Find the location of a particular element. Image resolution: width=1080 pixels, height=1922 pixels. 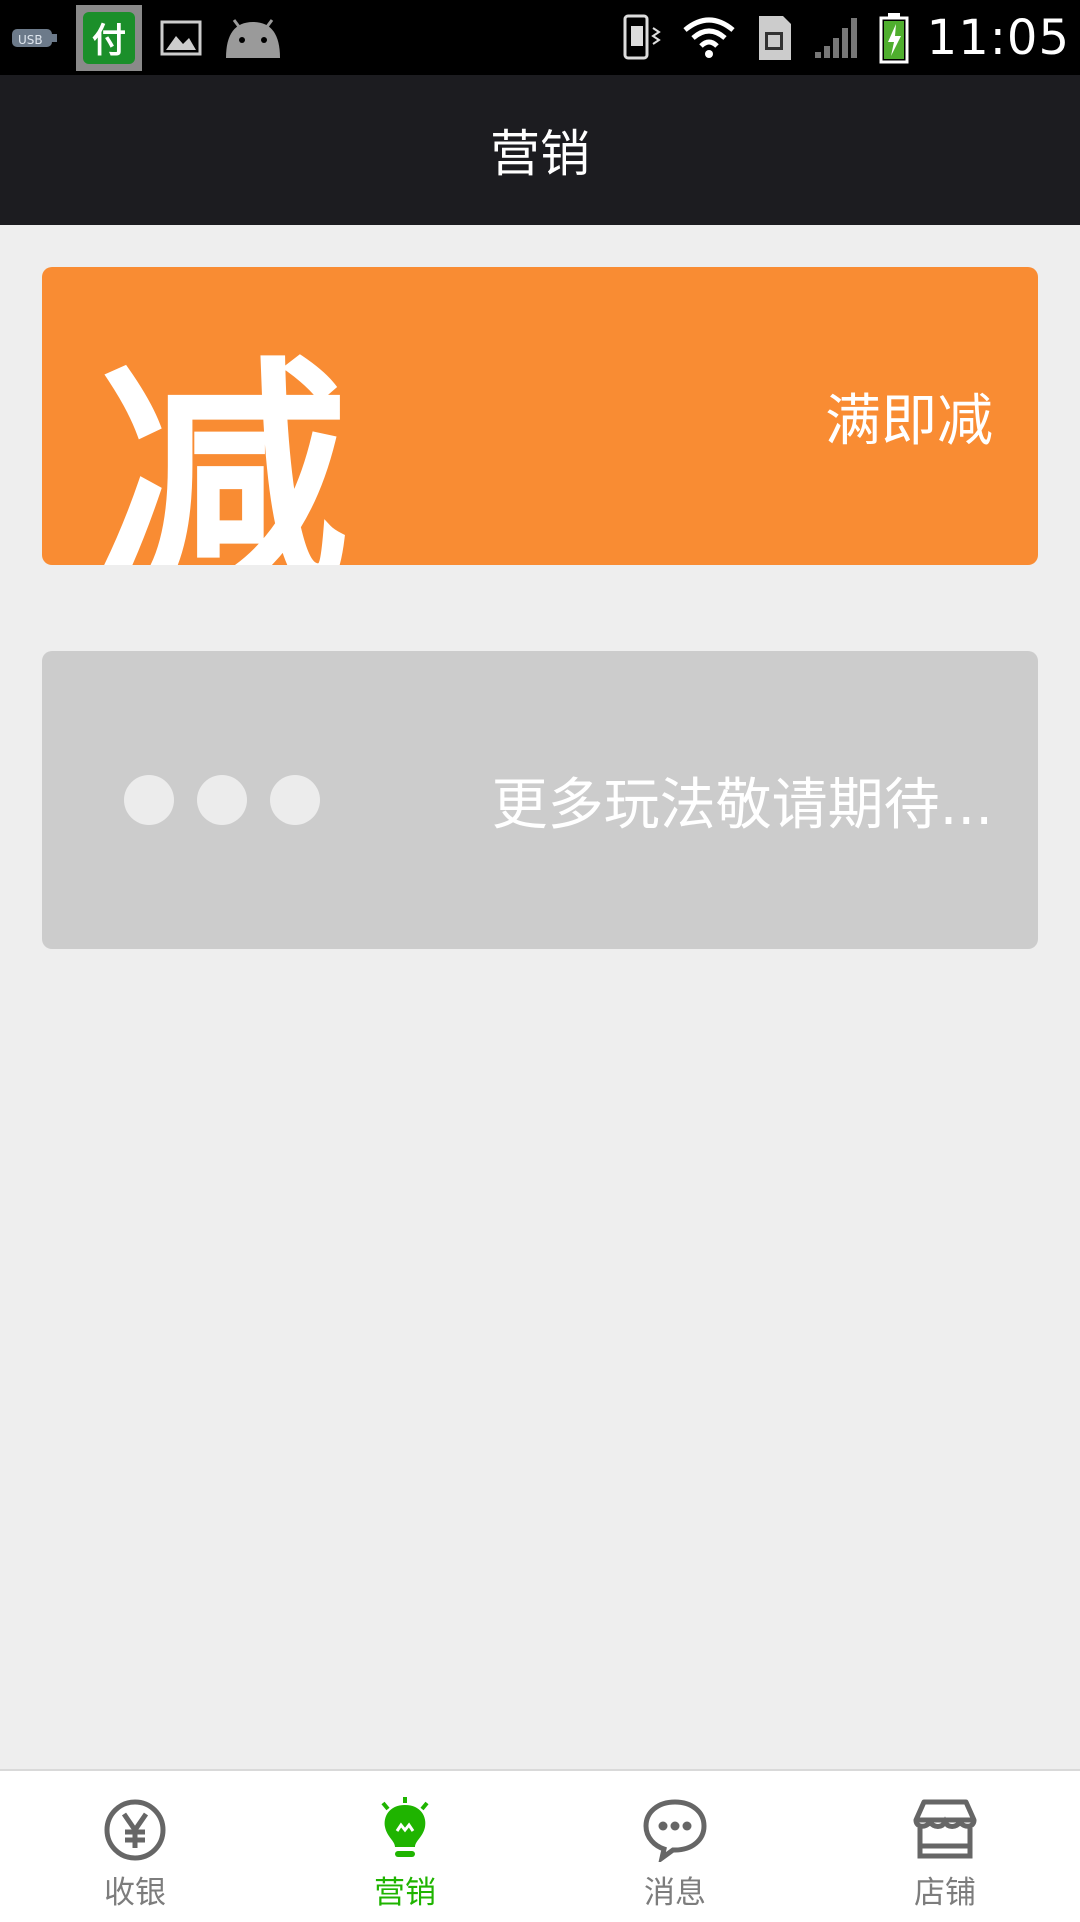

vibrate-icon is located at coordinates (641, 38).